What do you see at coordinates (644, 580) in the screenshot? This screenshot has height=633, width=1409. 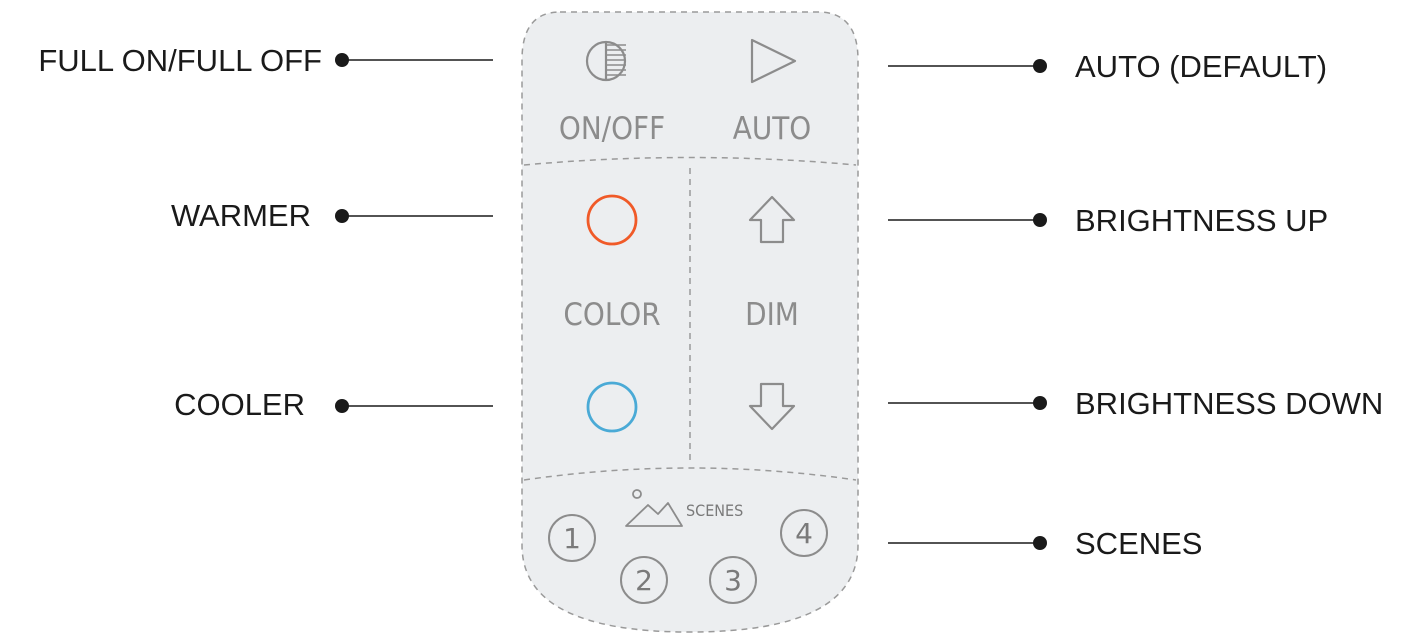 I see `scene-number-2: 2` at bounding box center [644, 580].